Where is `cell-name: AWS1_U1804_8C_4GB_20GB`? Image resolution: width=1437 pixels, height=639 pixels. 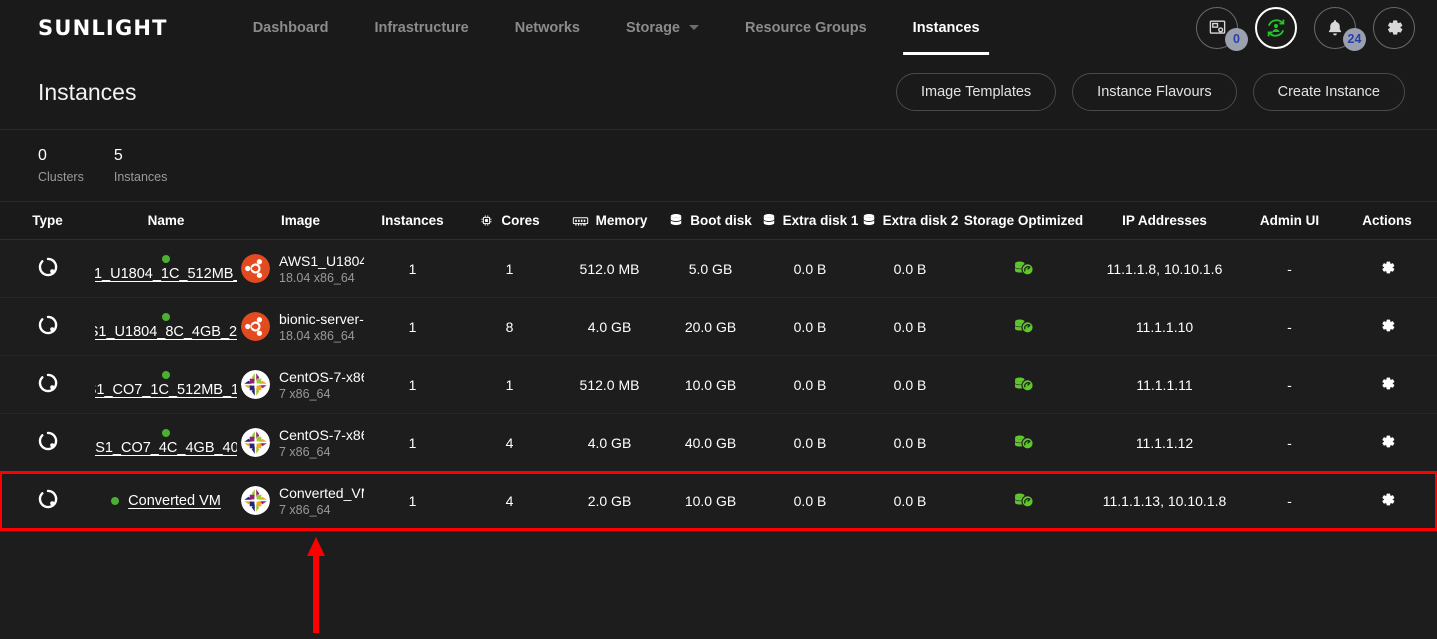 cell-name: AWS1_U1804_8C_4GB_20GB is located at coordinates (166, 326).